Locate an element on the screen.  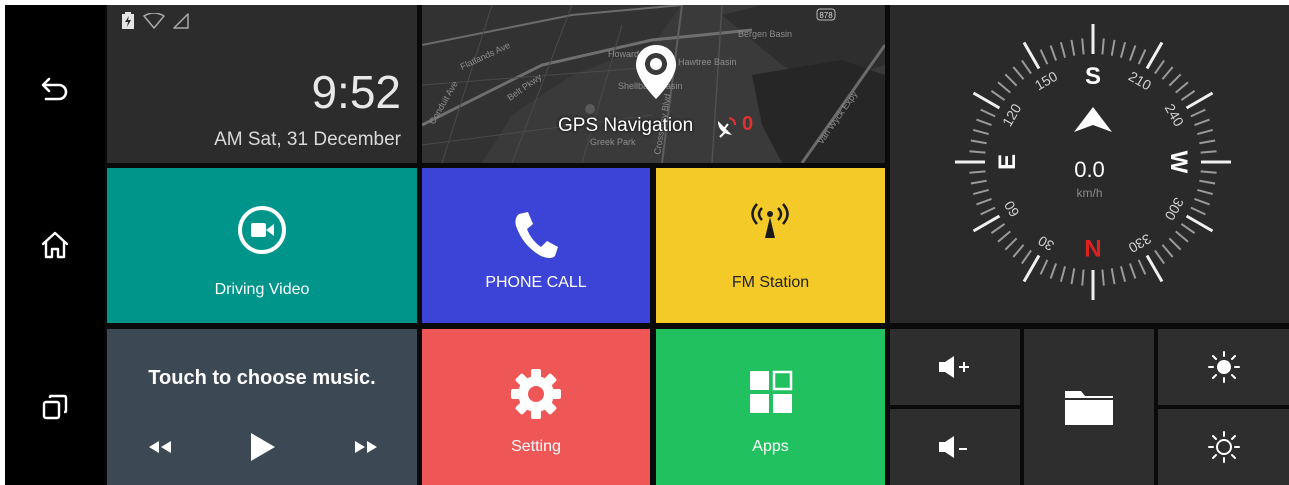
heading-arrow-icon is located at coordinates (1093, 119).